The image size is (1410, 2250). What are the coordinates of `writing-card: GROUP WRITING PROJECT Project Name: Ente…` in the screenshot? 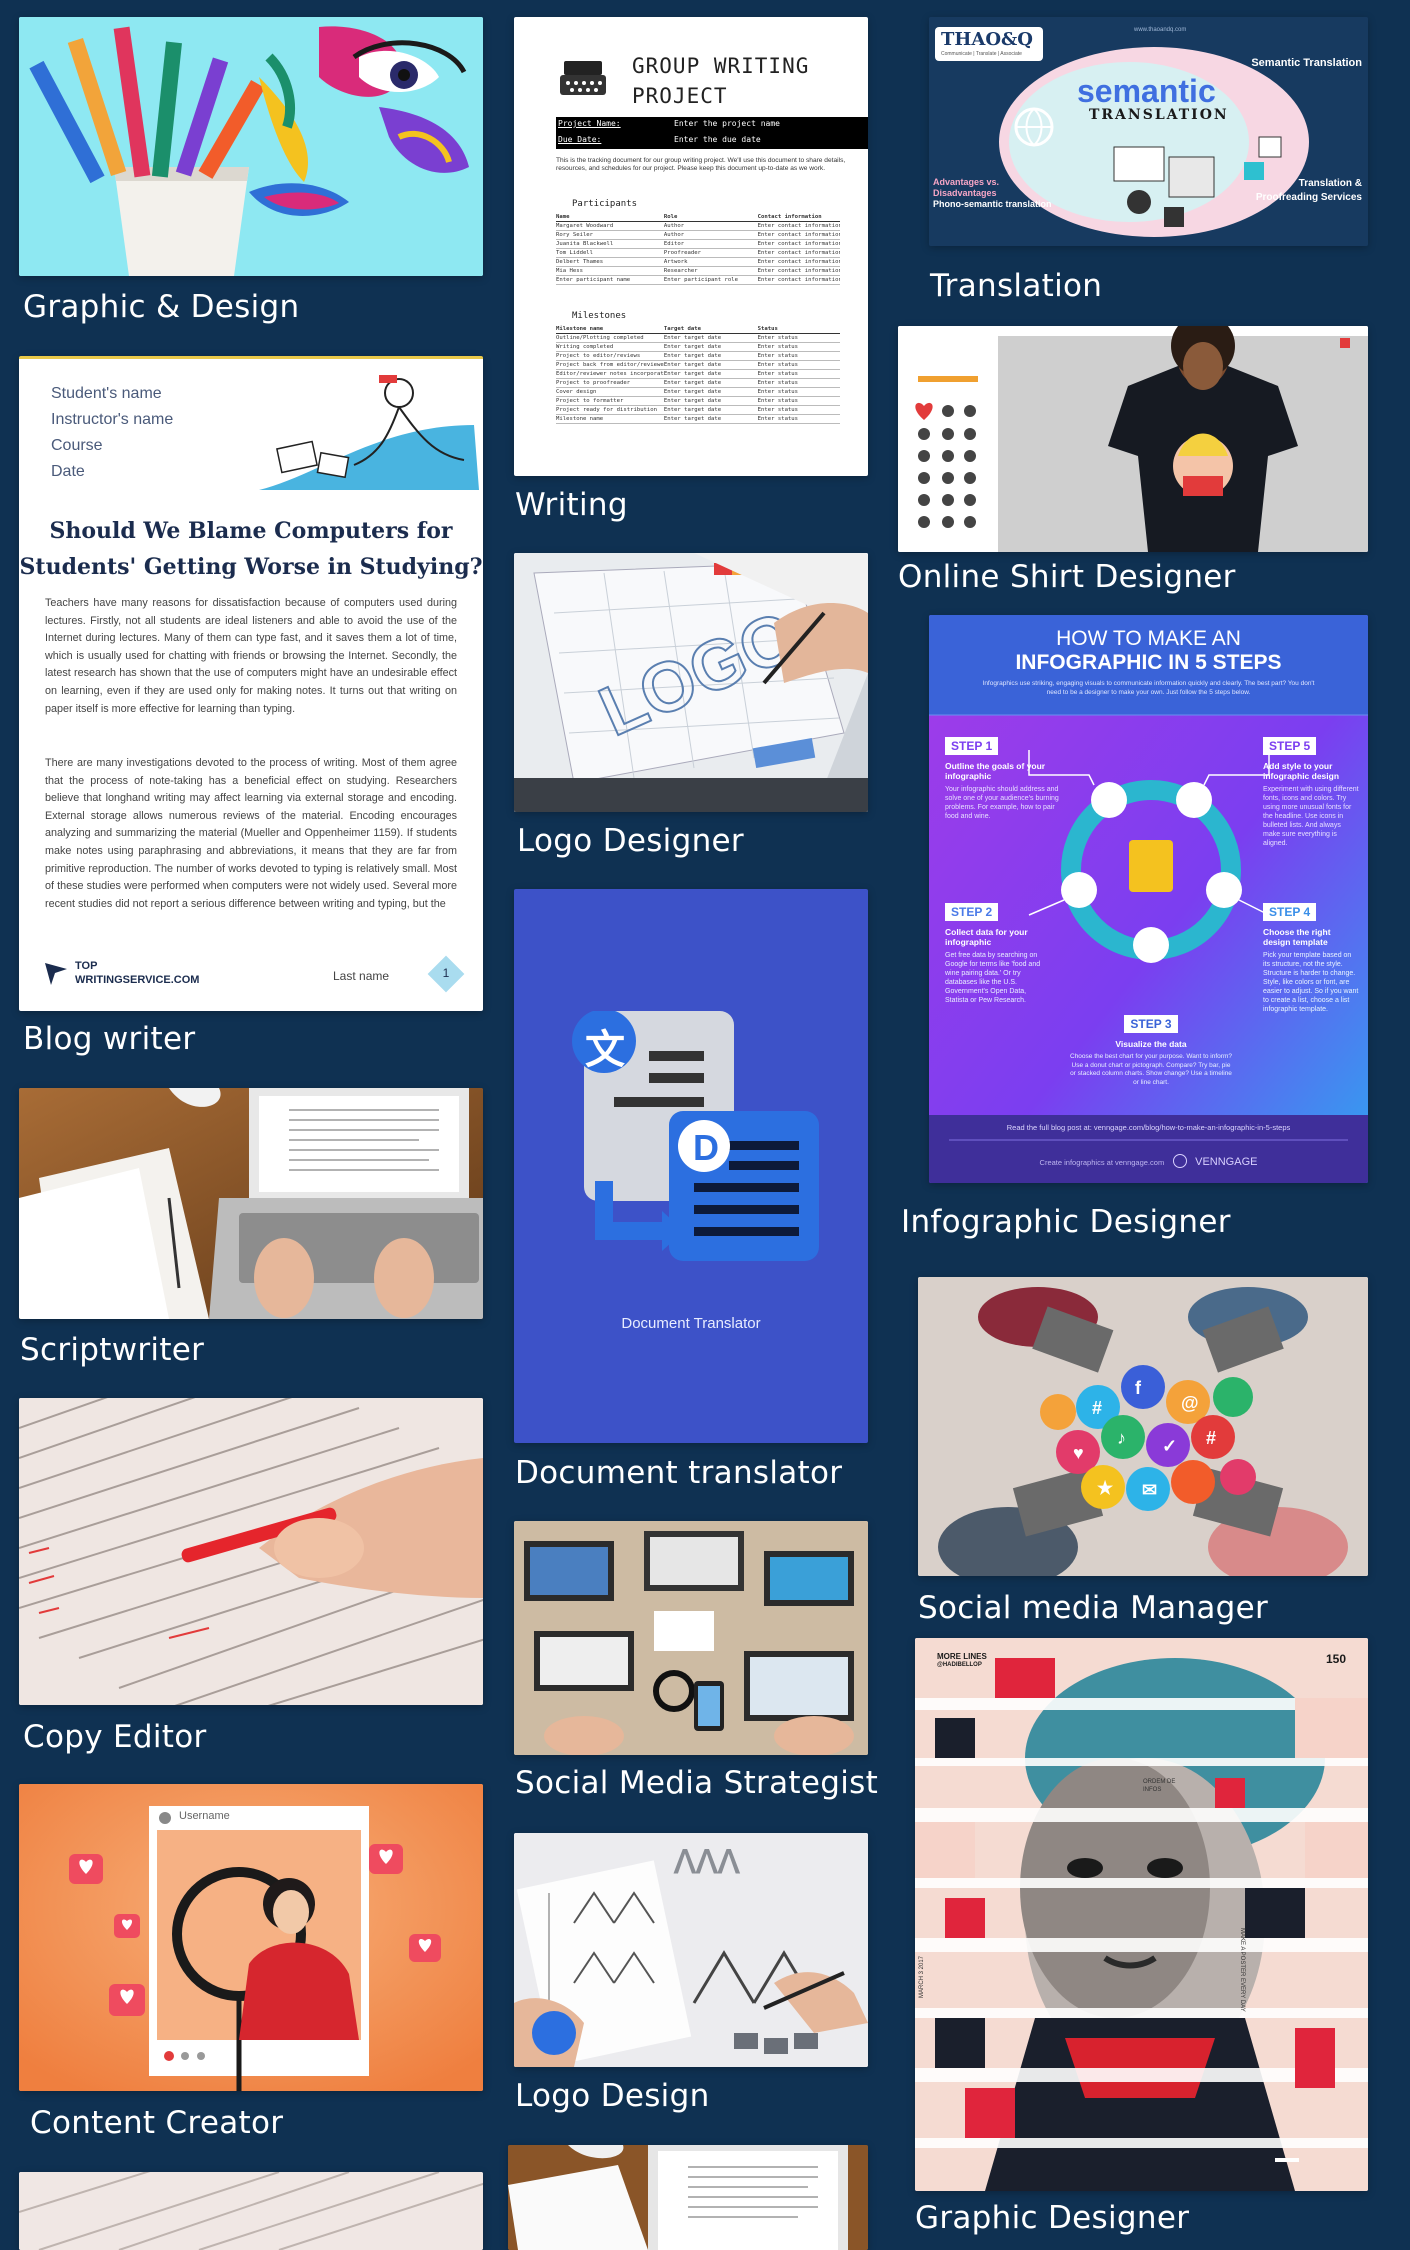 It's located at (691, 246).